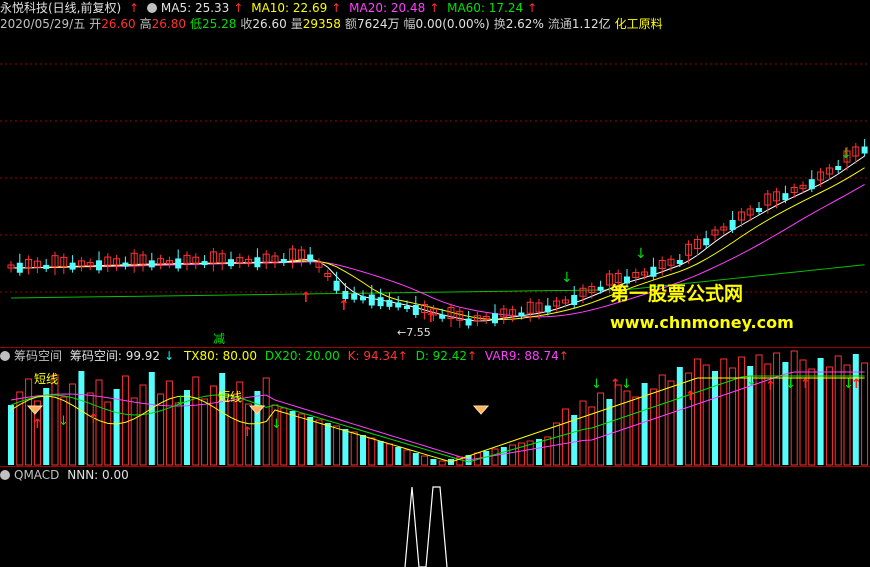  Describe the element at coordinates (441, 356) in the screenshot. I see `d-value: D: 92.42` at that location.